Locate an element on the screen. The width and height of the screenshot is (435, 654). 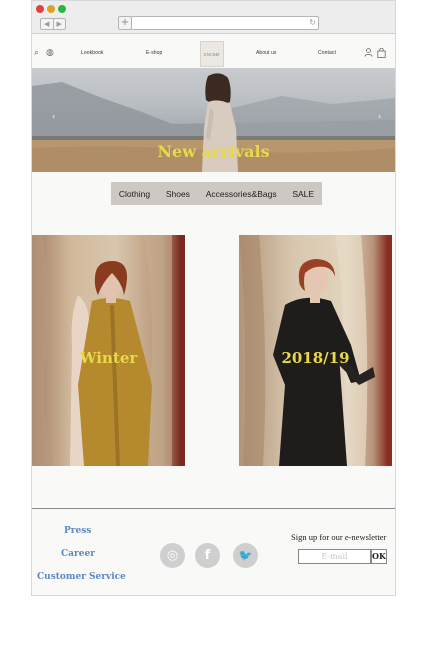
new-tab-button: + is located at coordinates (125, 23).